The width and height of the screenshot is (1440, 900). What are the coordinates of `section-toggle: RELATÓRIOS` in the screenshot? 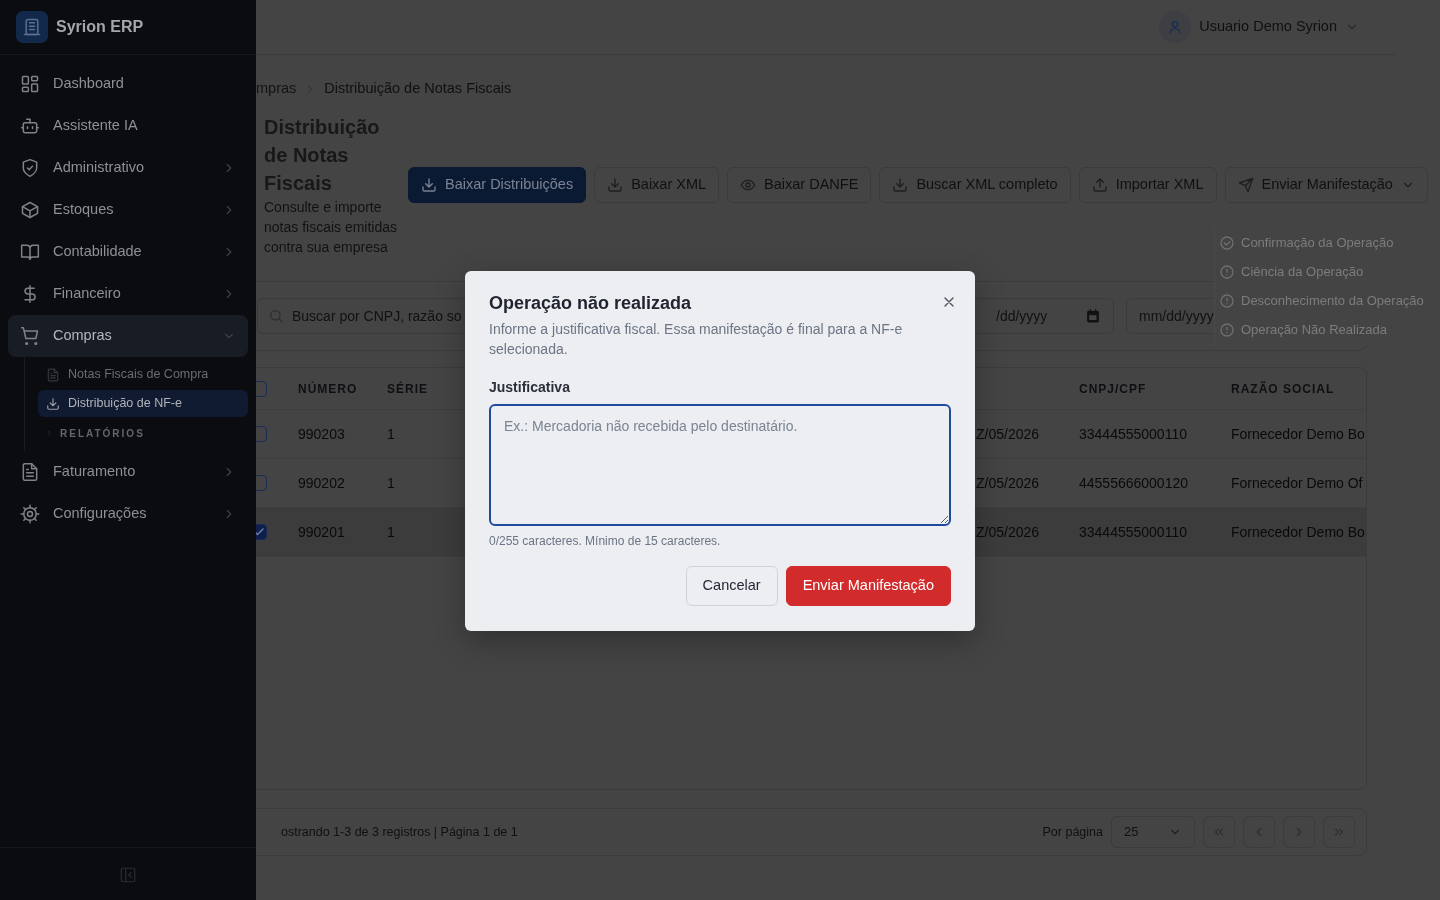 It's located at (143, 433).